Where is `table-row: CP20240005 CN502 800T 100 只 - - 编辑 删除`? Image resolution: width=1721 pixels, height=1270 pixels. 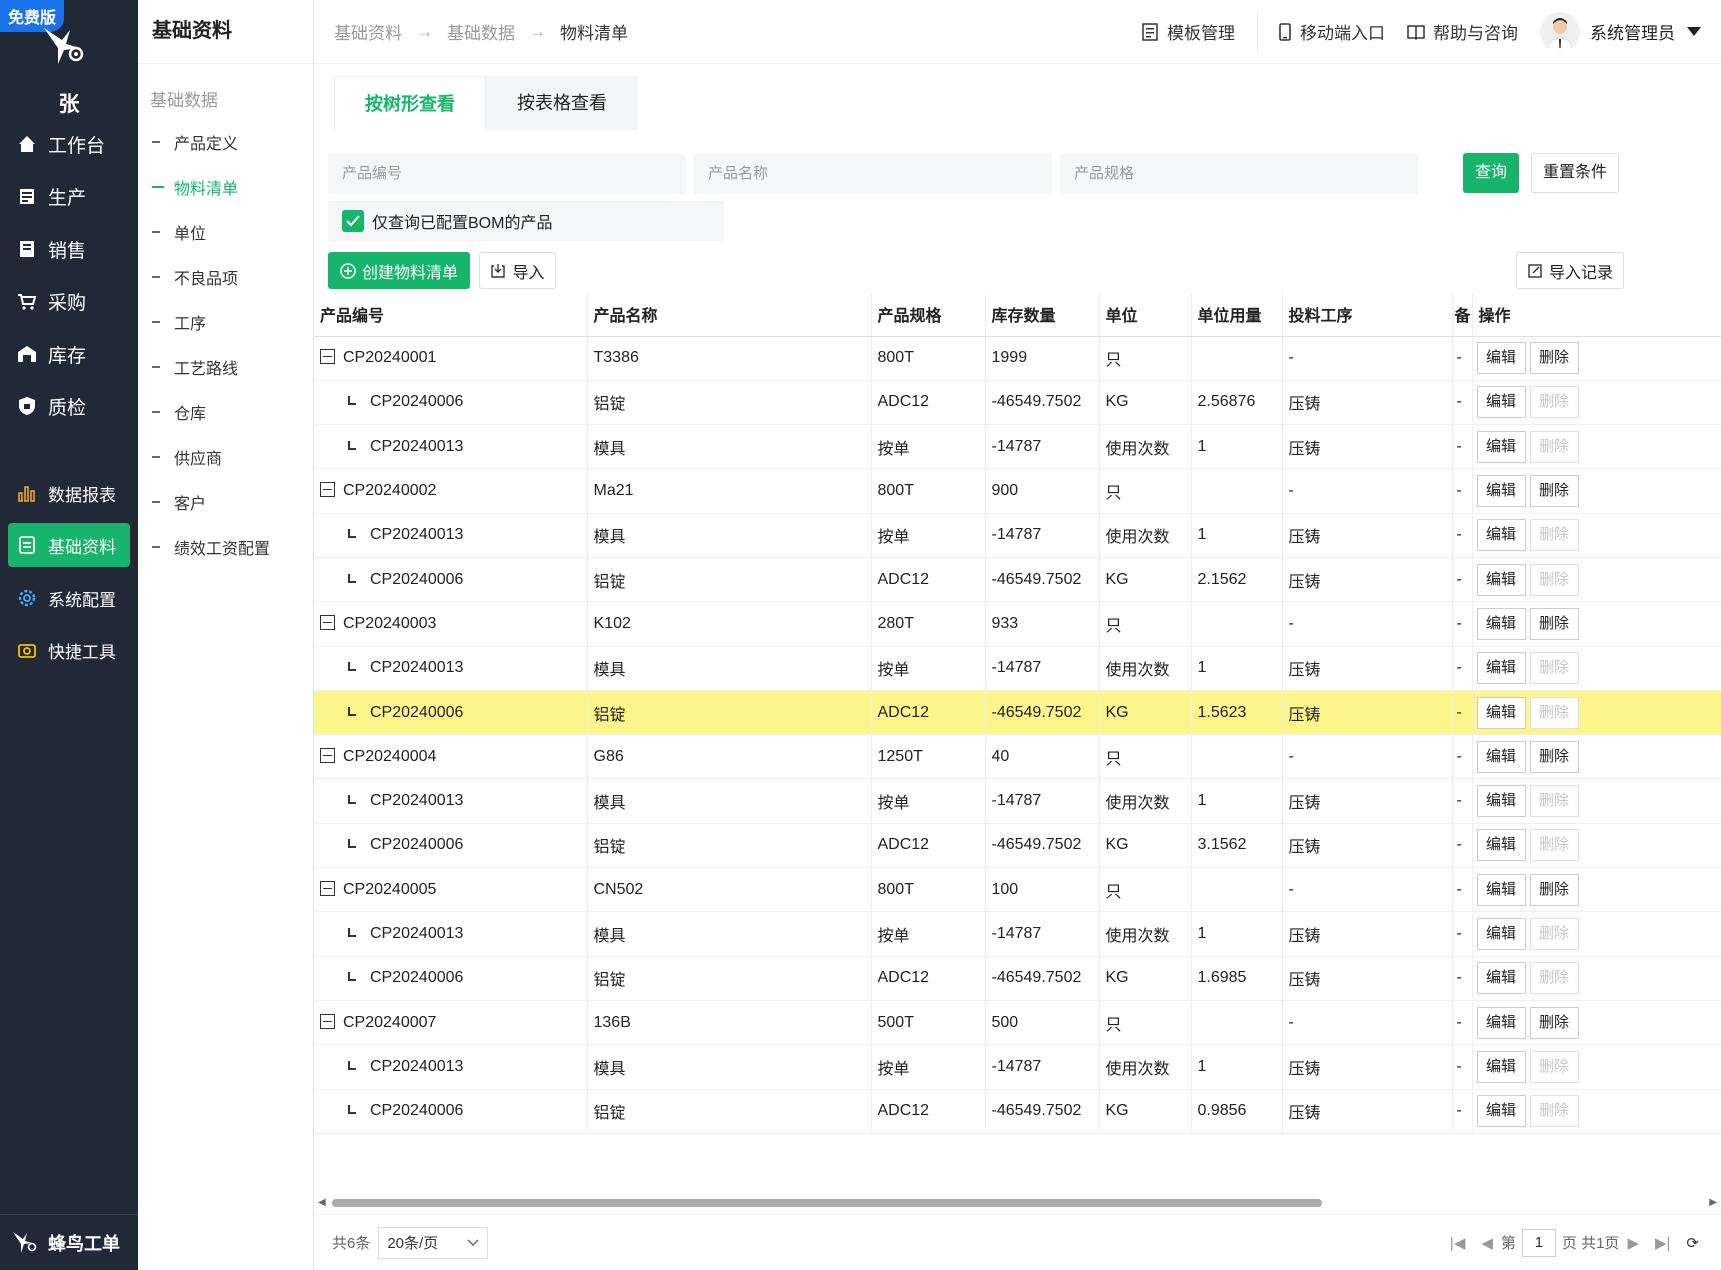 table-row: CP20240005 CN502 800T 100 只 - - 编辑 删除 is located at coordinates (1017, 890).